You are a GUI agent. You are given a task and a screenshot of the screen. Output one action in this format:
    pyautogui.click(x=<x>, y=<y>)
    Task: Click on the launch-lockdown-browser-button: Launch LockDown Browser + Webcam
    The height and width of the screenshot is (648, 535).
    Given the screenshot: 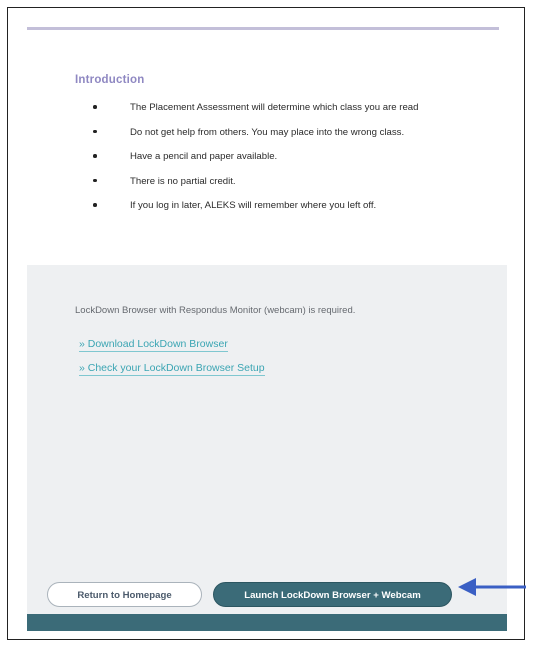 What is the action you would take?
    pyautogui.click(x=332, y=594)
    